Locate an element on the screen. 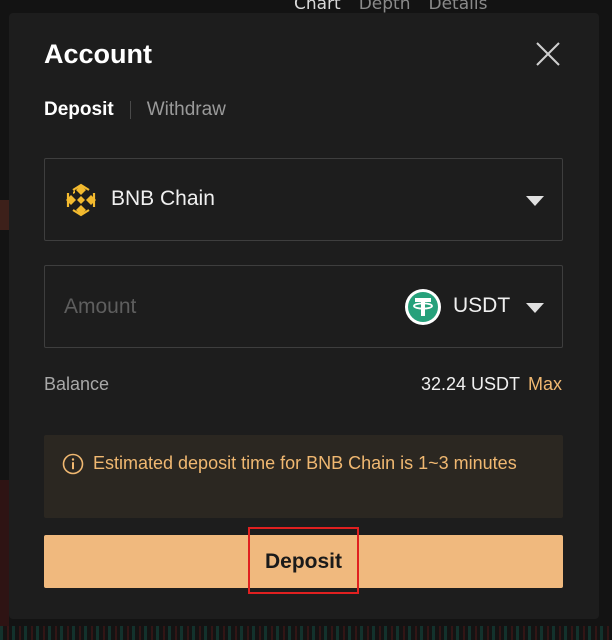 Image resolution: width=612 pixels, height=640 pixels. bg-tab-depth: Depth is located at coordinates (384, 7).